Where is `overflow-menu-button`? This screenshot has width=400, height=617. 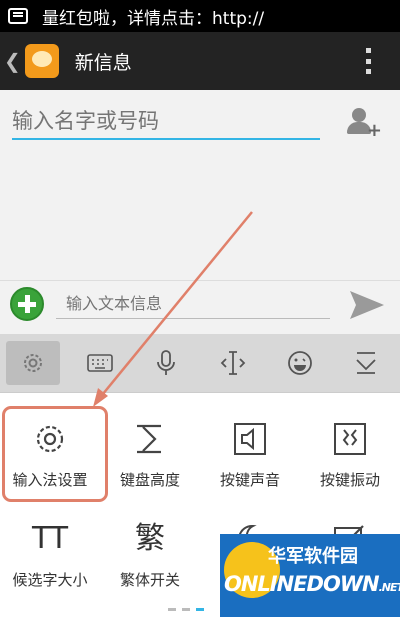
overflow-menu-button is located at coordinates (369, 61).